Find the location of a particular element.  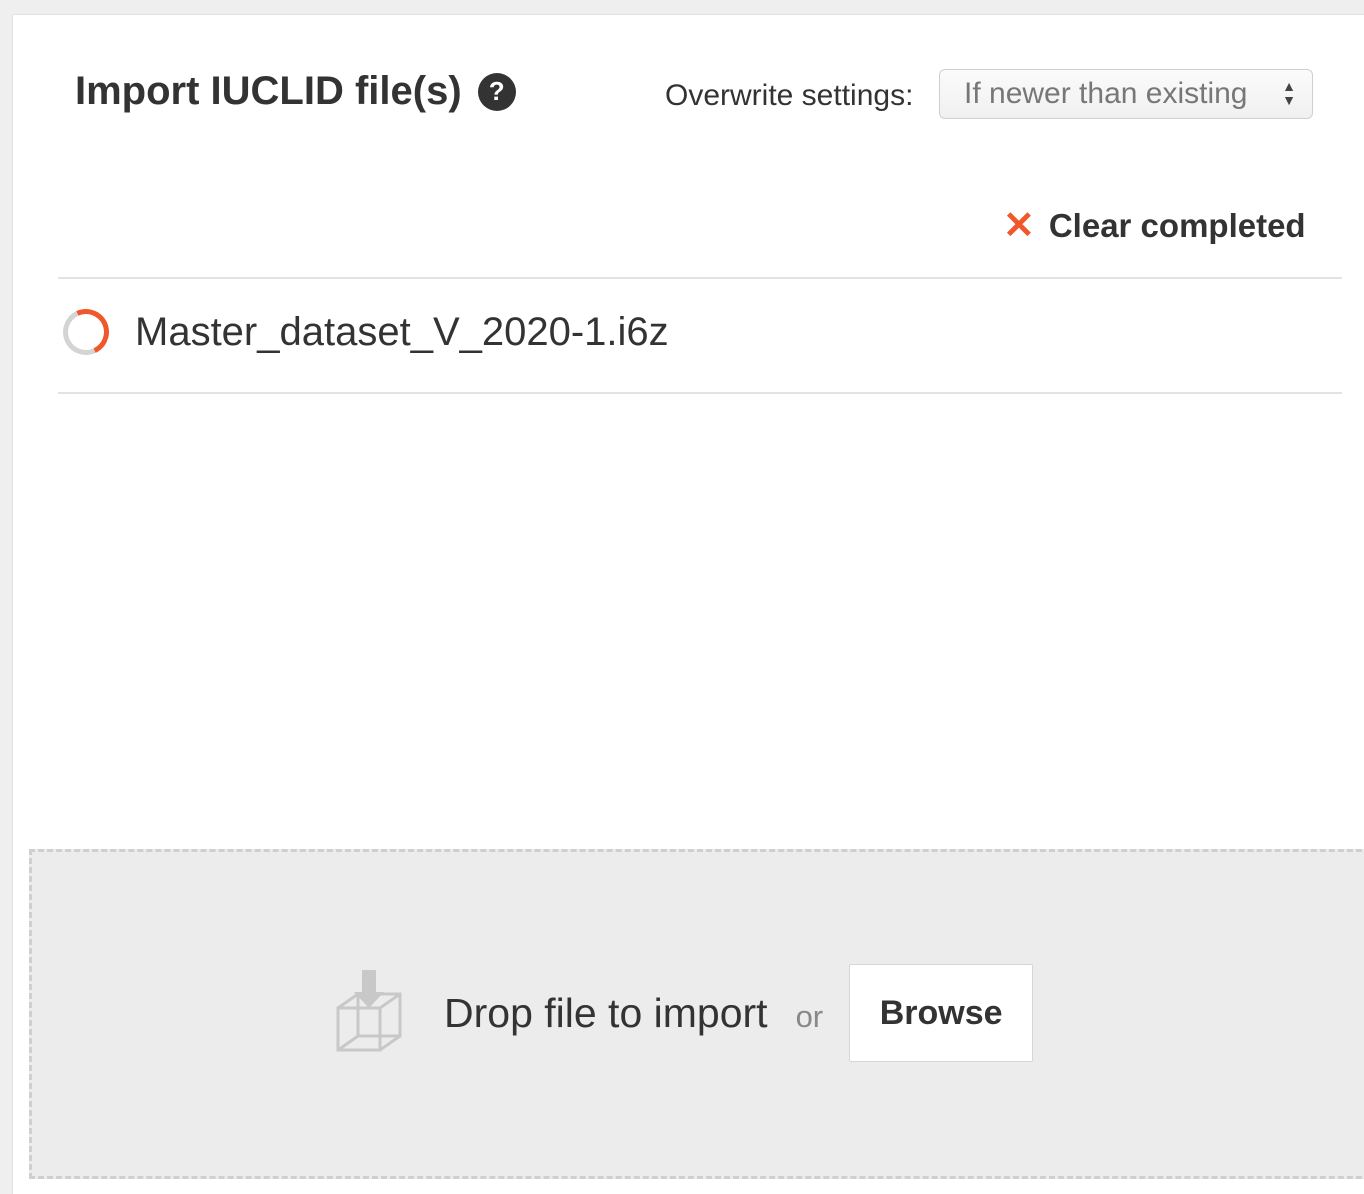

title-text: Import IUCLID file(s) is located at coordinates (268, 91).